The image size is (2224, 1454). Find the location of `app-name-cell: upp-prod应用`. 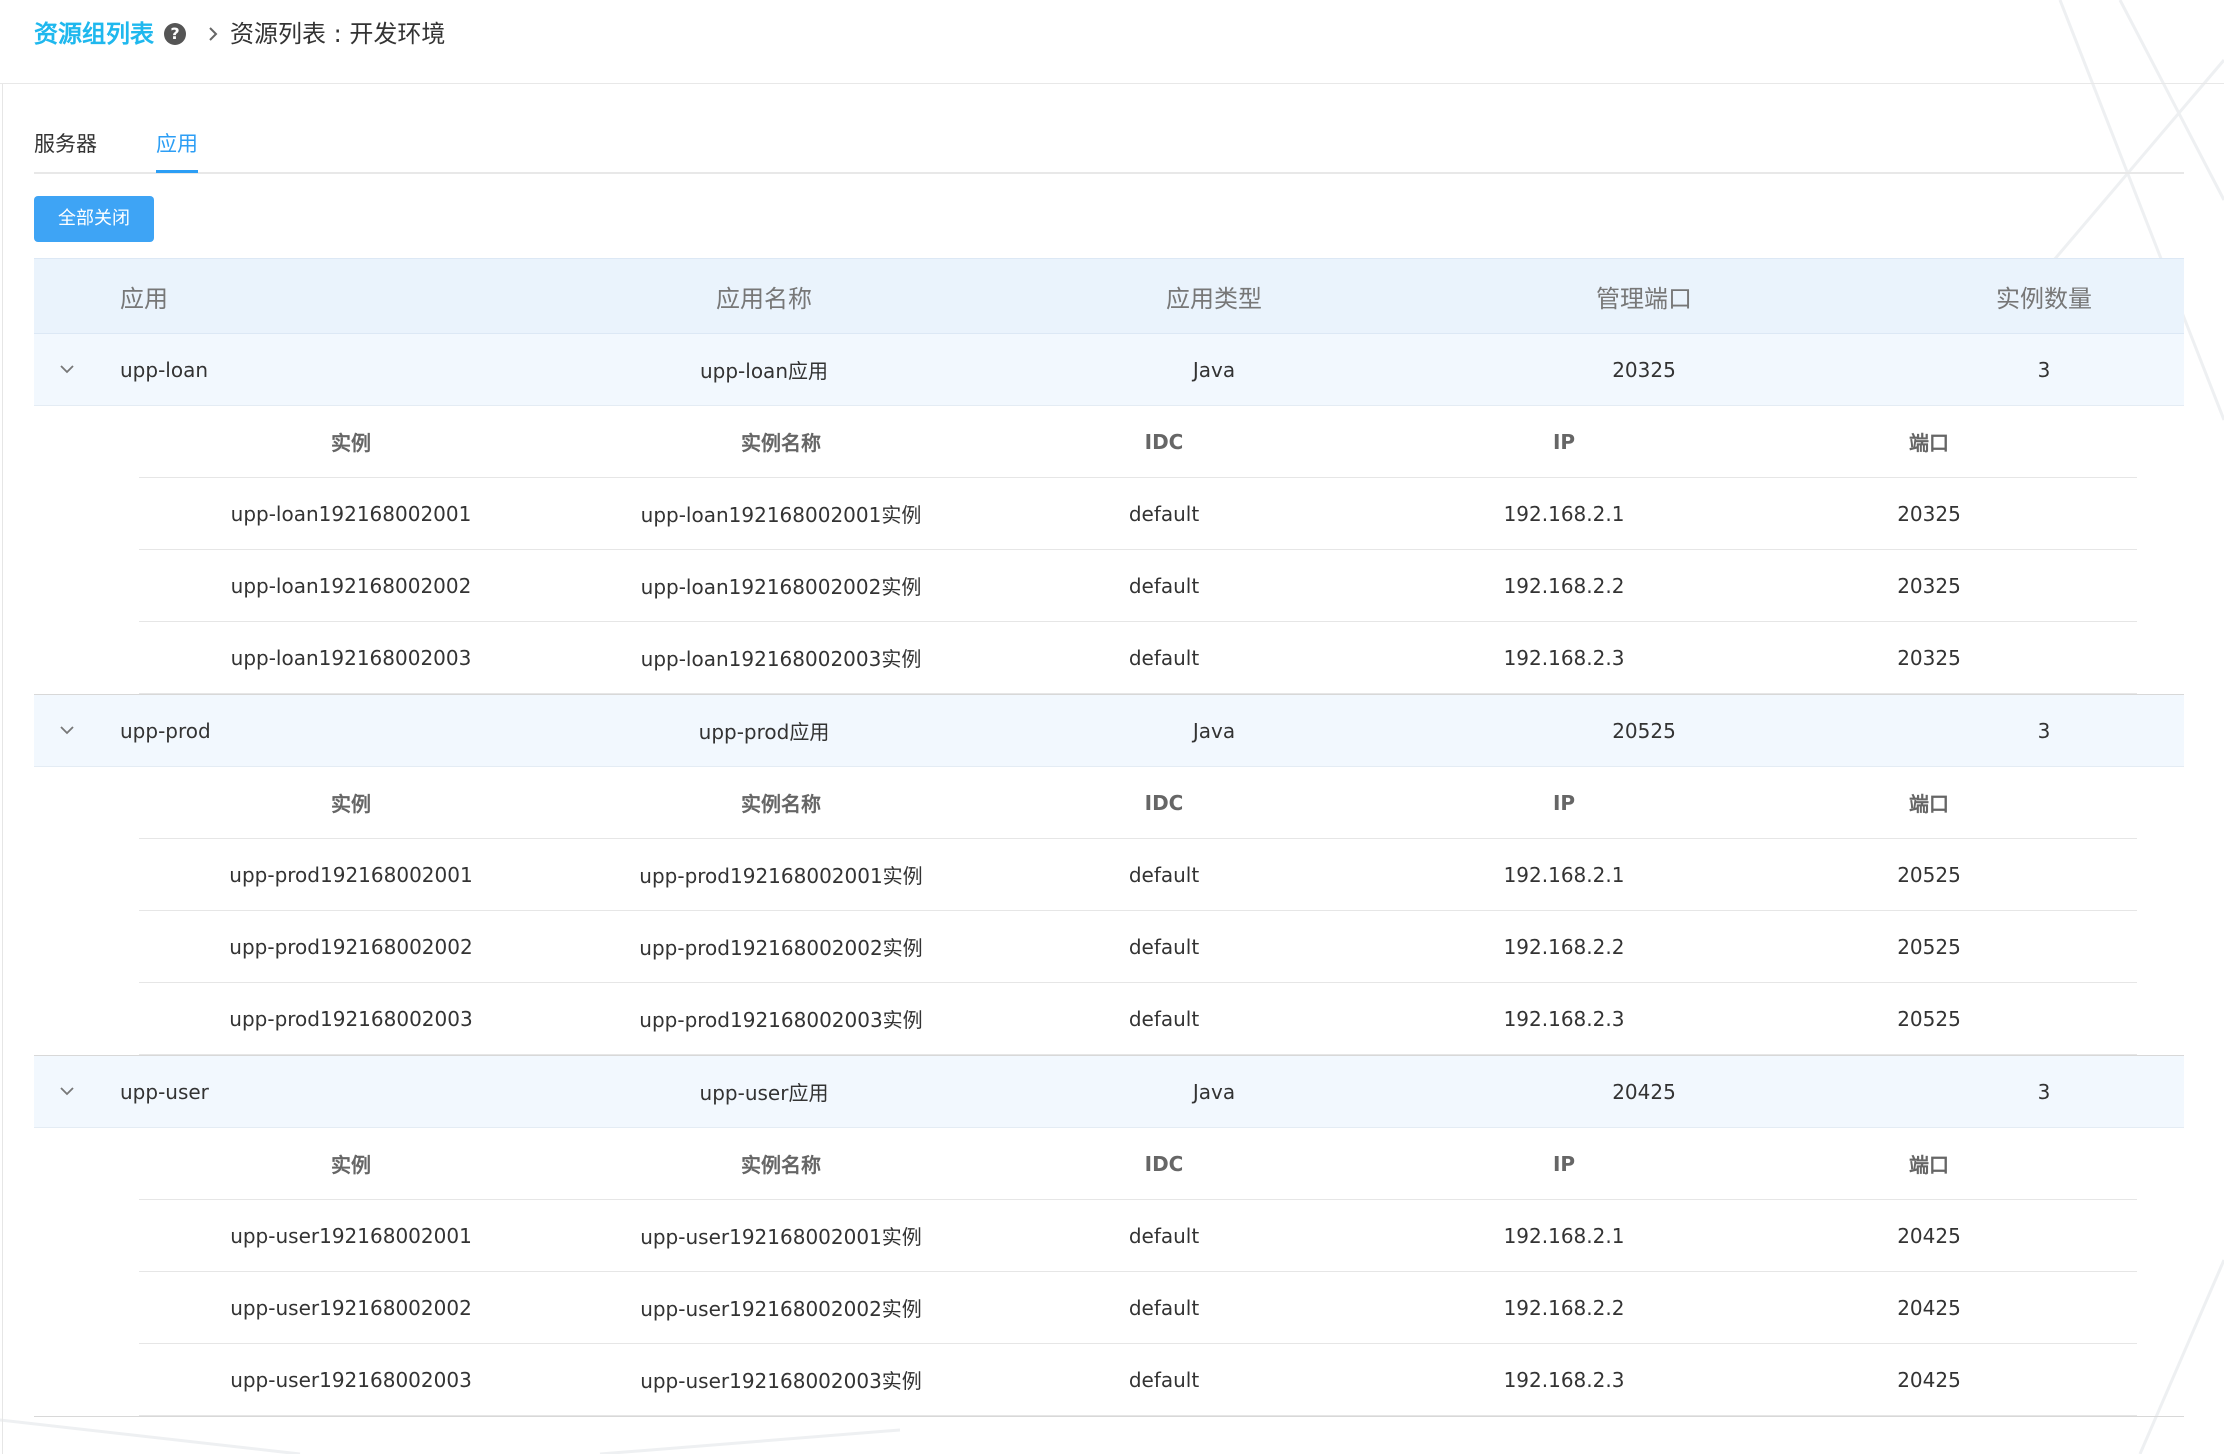

app-name-cell: upp-prod应用 is located at coordinates (764, 732).